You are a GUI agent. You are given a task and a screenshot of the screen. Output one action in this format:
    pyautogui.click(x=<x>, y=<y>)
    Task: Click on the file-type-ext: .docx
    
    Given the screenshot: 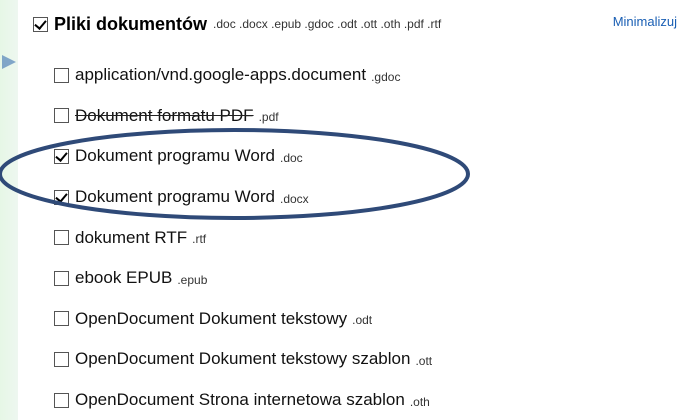 What is the action you would take?
    pyautogui.click(x=294, y=198)
    